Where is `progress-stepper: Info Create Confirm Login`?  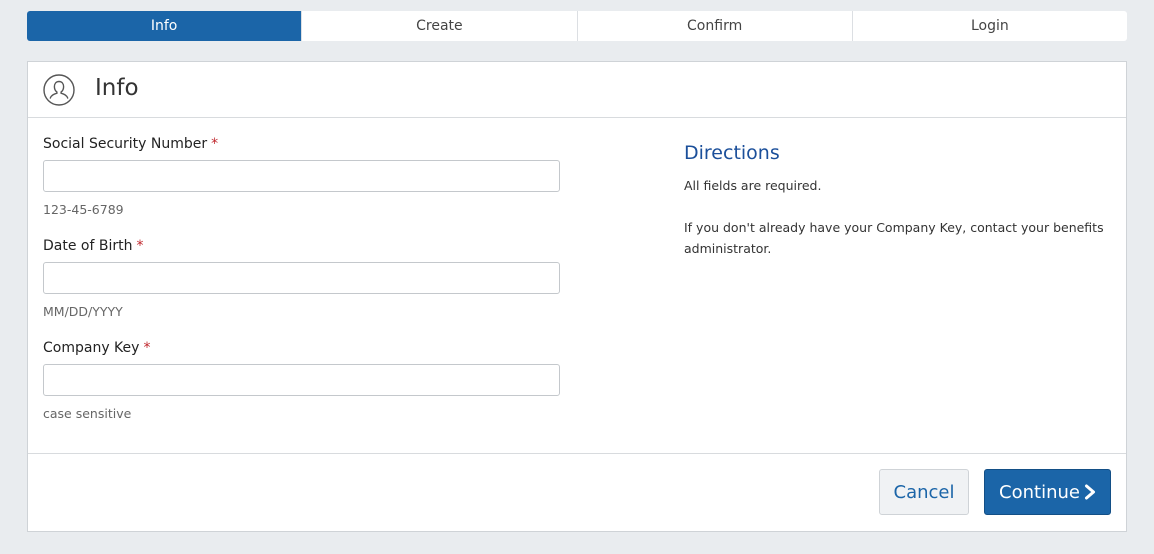
progress-stepper: Info Create Confirm Login is located at coordinates (577, 26).